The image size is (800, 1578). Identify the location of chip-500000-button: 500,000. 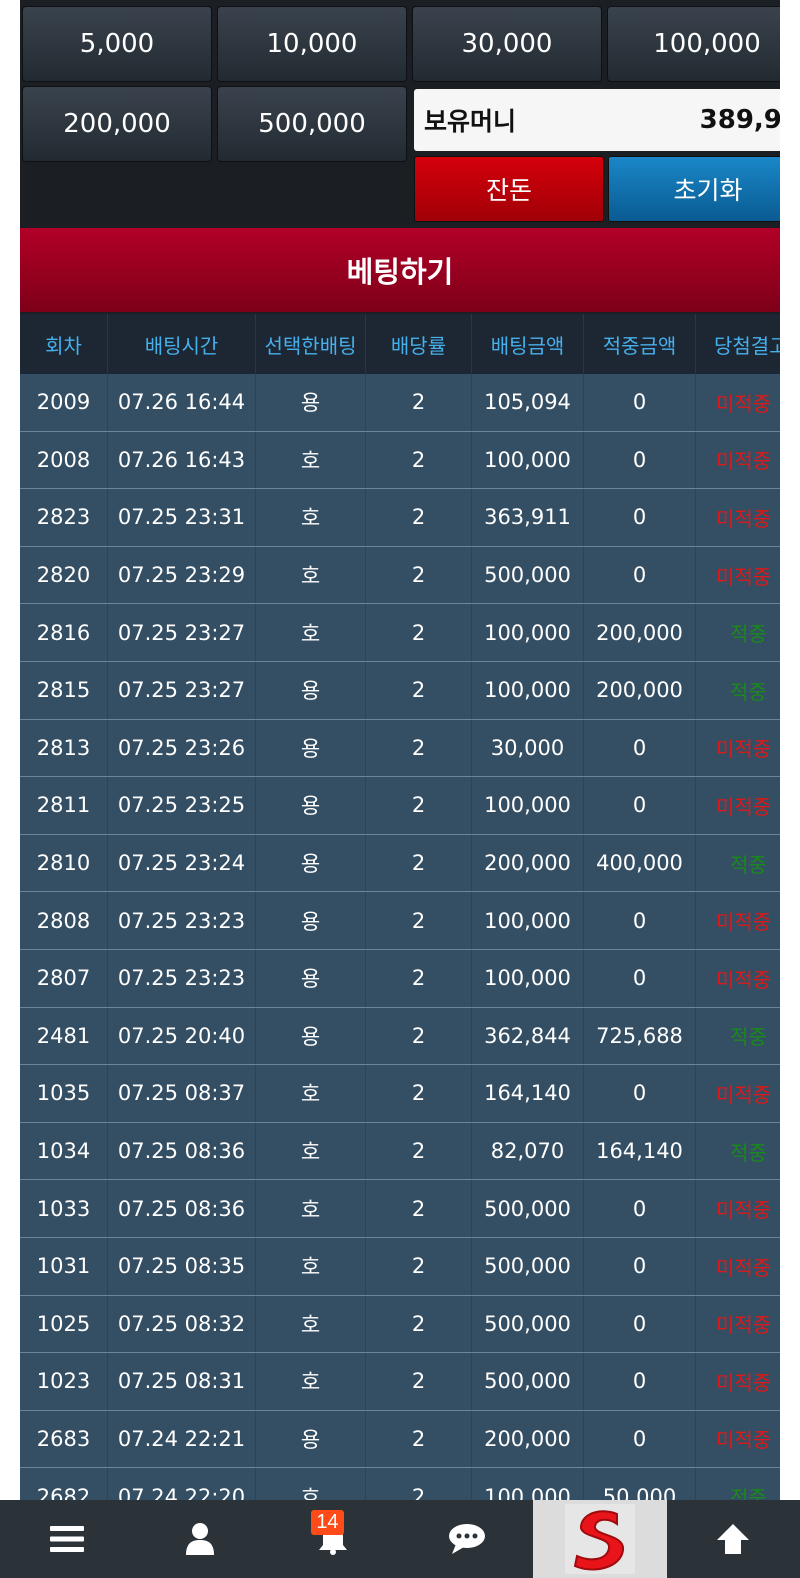
(312, 124).